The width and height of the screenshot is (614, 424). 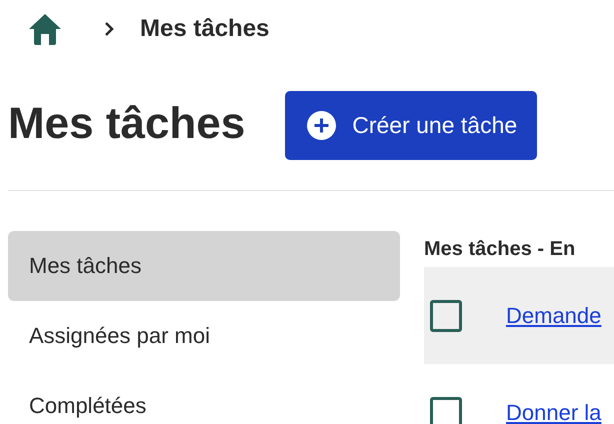 I want to click on task-list-heading: Mes tâches - En, so click(x=500, y=249).